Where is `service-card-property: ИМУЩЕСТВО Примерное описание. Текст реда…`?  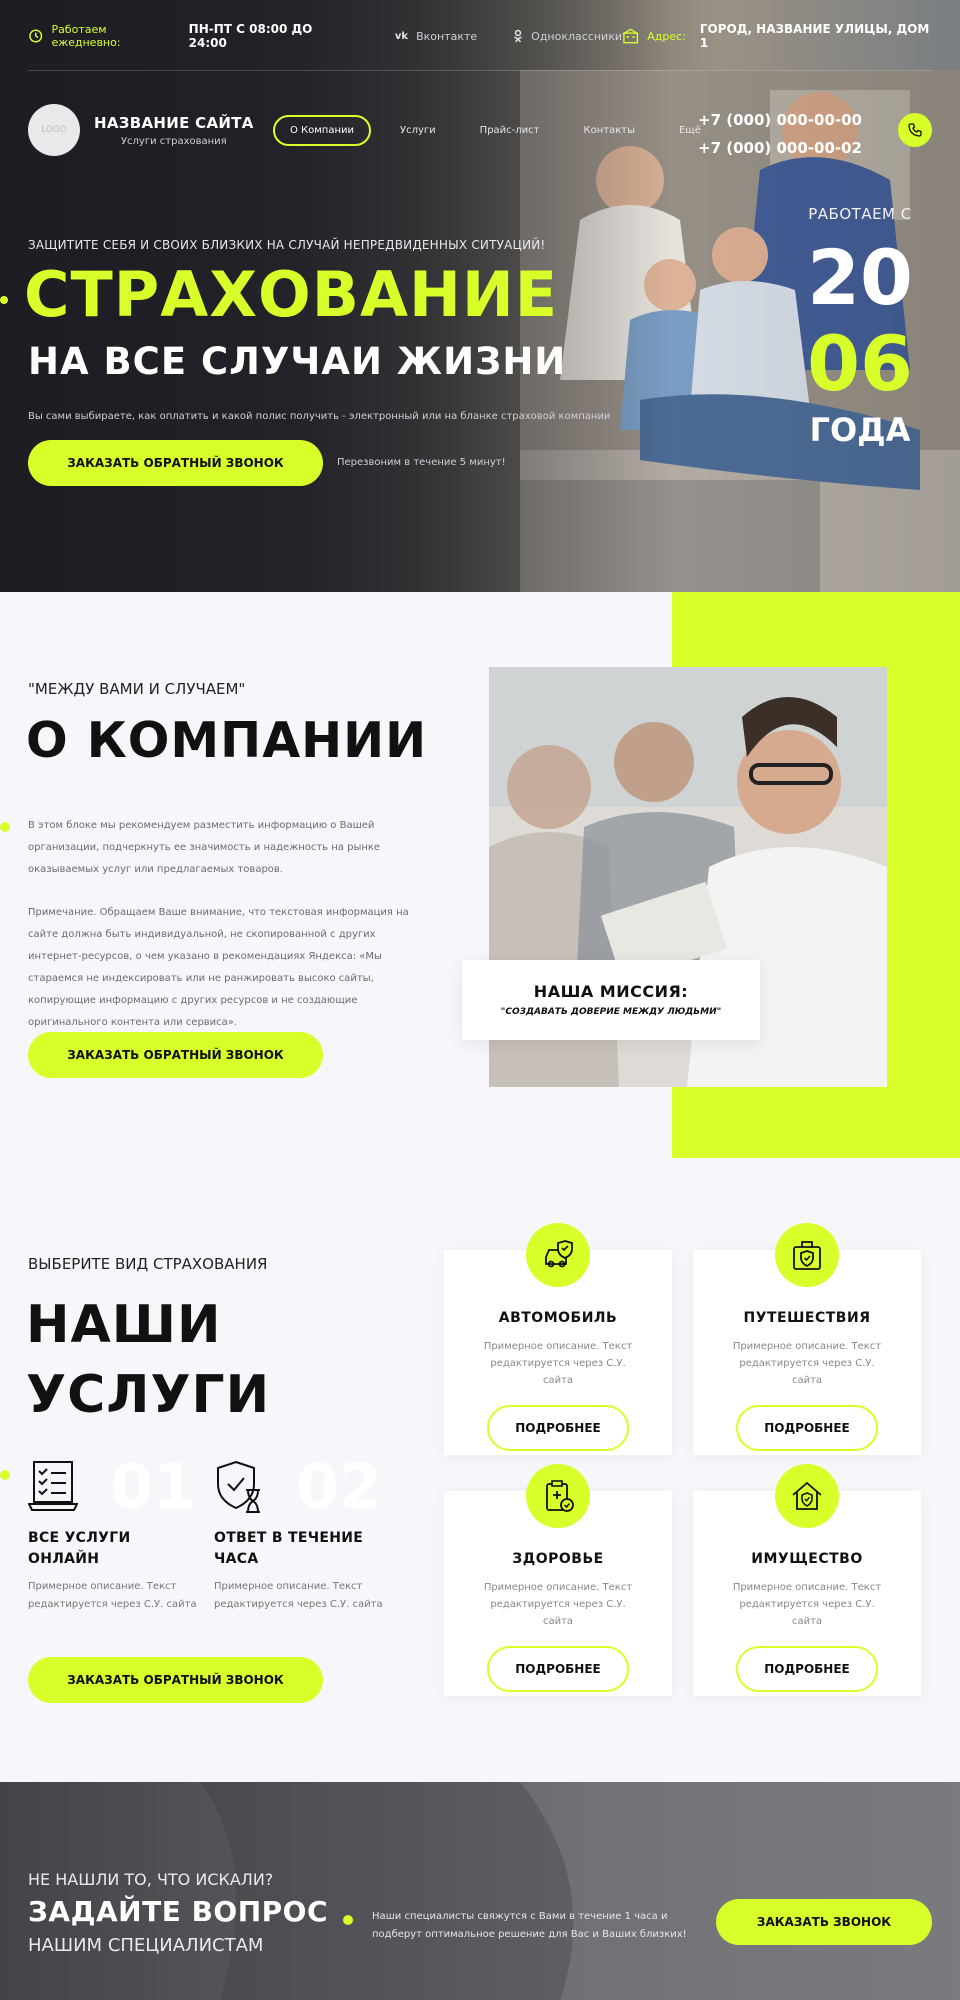
service-card-property: ИМУЩЕСТВО Примерное описание. Текст реда… is located at coordinates (807, 1580).